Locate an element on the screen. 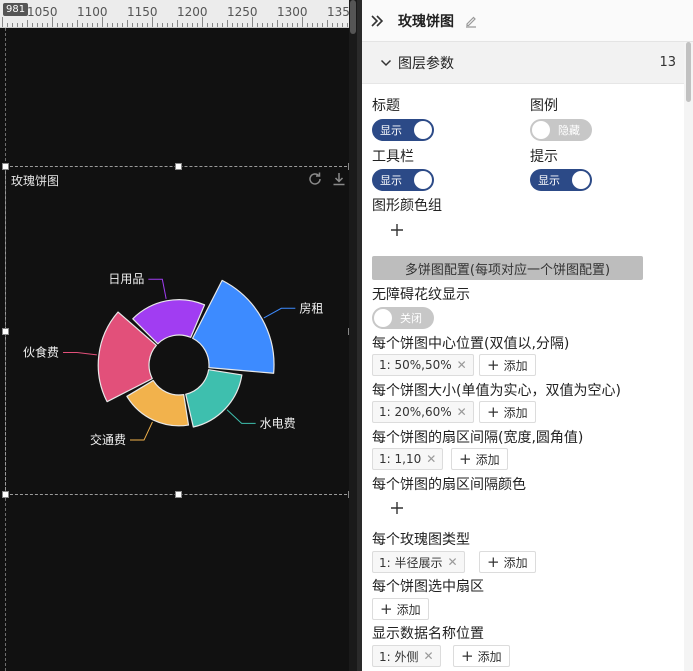 The height and width of the screenshot is (671, 693). rose-type-label: 每个玫瑰图类型 is located at coordinates (421, 540).